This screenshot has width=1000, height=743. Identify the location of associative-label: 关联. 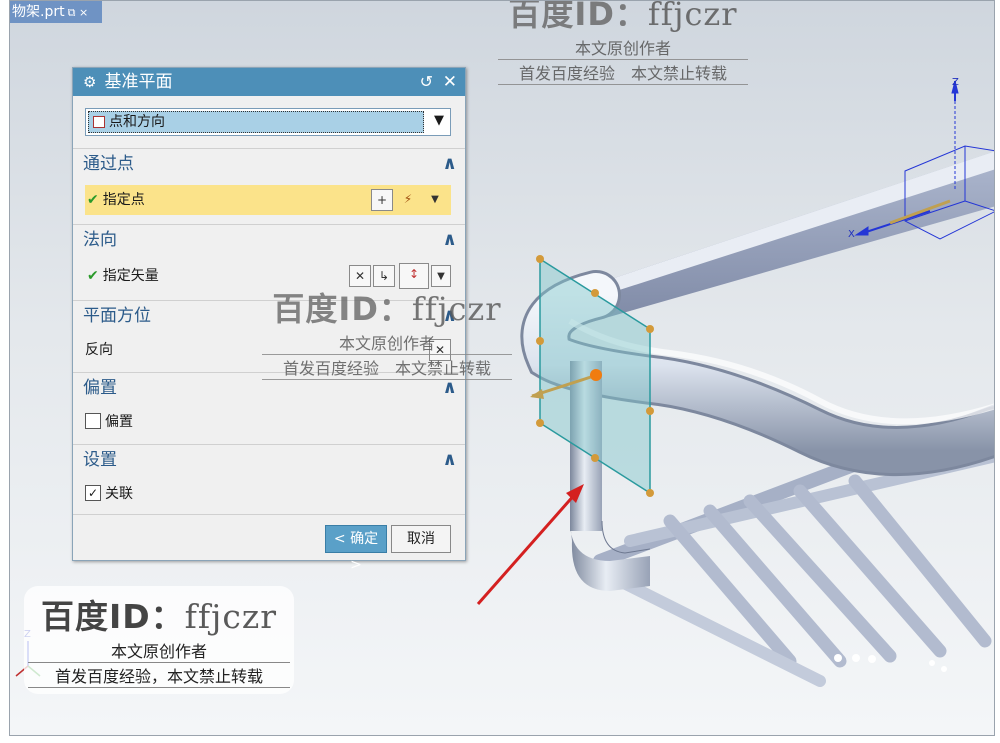
(119, 494).